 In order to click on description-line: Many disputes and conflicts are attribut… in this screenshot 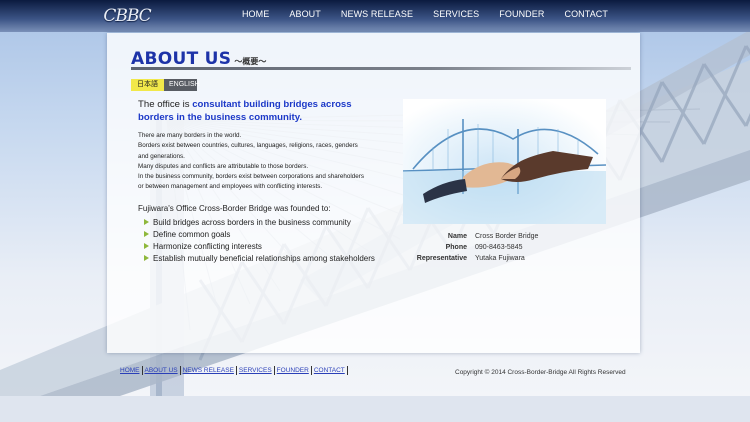, I will do `click(223, 166)`.